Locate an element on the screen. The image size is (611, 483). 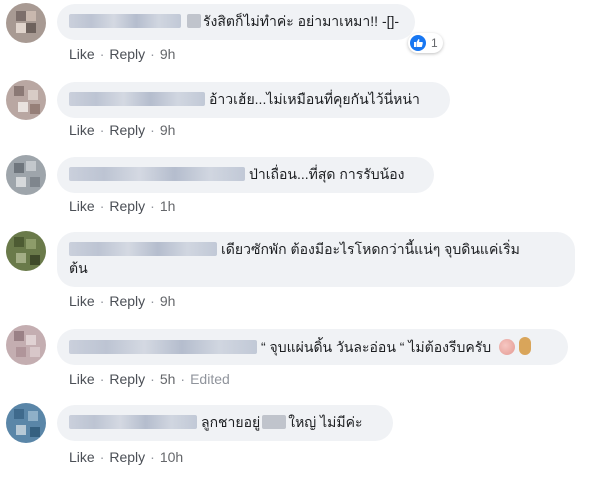
comment-bubble: อ้าวเฮ้ย...ไม่เหมือนที่คุยกันไว้นี่หน่า is located at coordinates (253, 100).